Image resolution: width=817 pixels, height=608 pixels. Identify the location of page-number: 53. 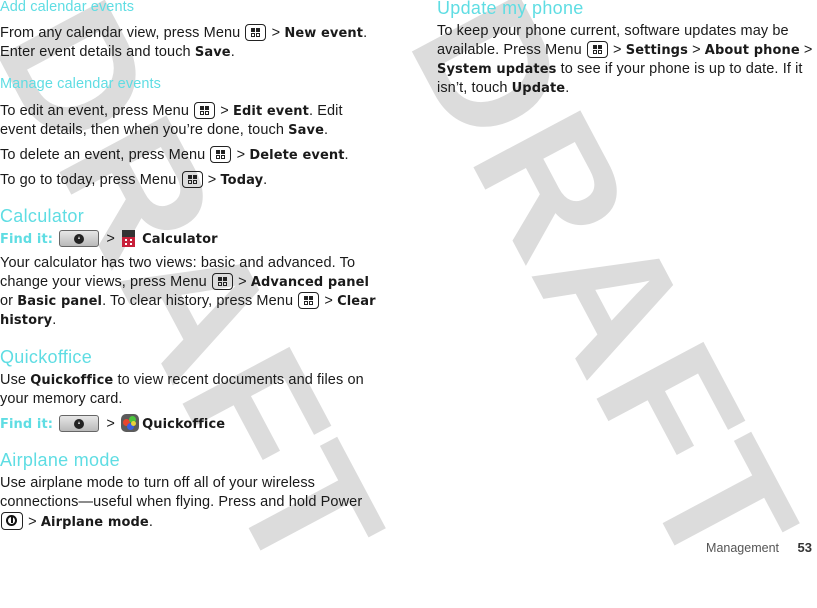
(804, 547).